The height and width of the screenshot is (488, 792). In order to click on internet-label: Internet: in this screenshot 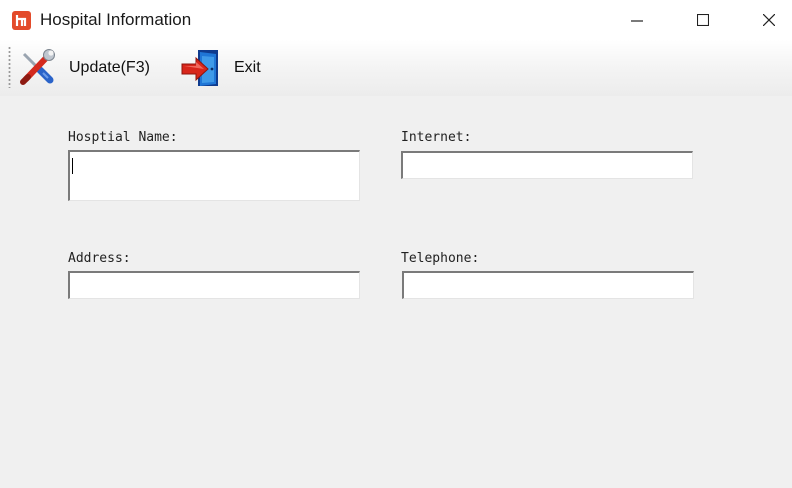, I will do `click(436, 137)`.